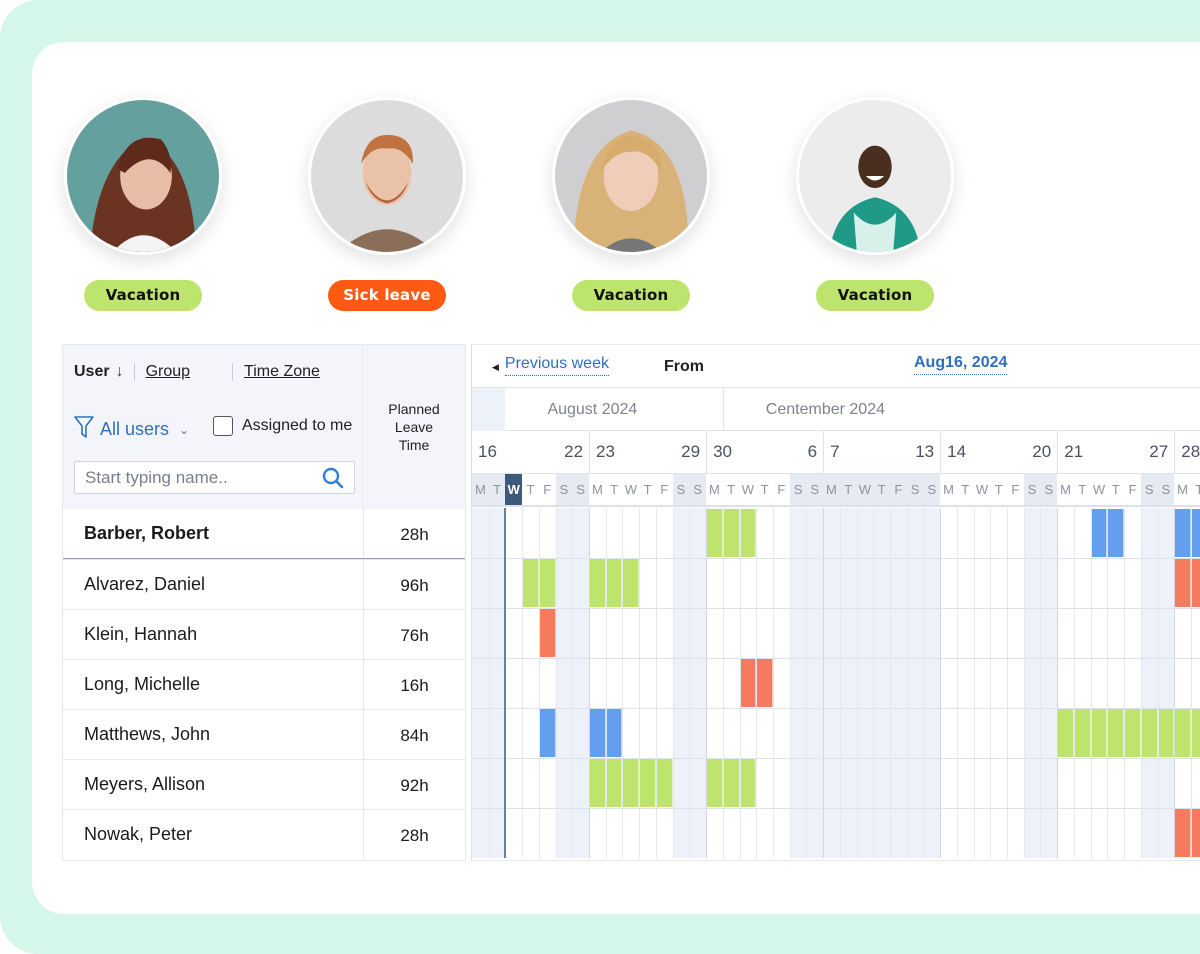 This screenshot has width=1200, height=954. What do you see at coordinates (138, 834) in the screenshot?
I see `user-name: Nowak, Peter` at bounding box center [138, 834].